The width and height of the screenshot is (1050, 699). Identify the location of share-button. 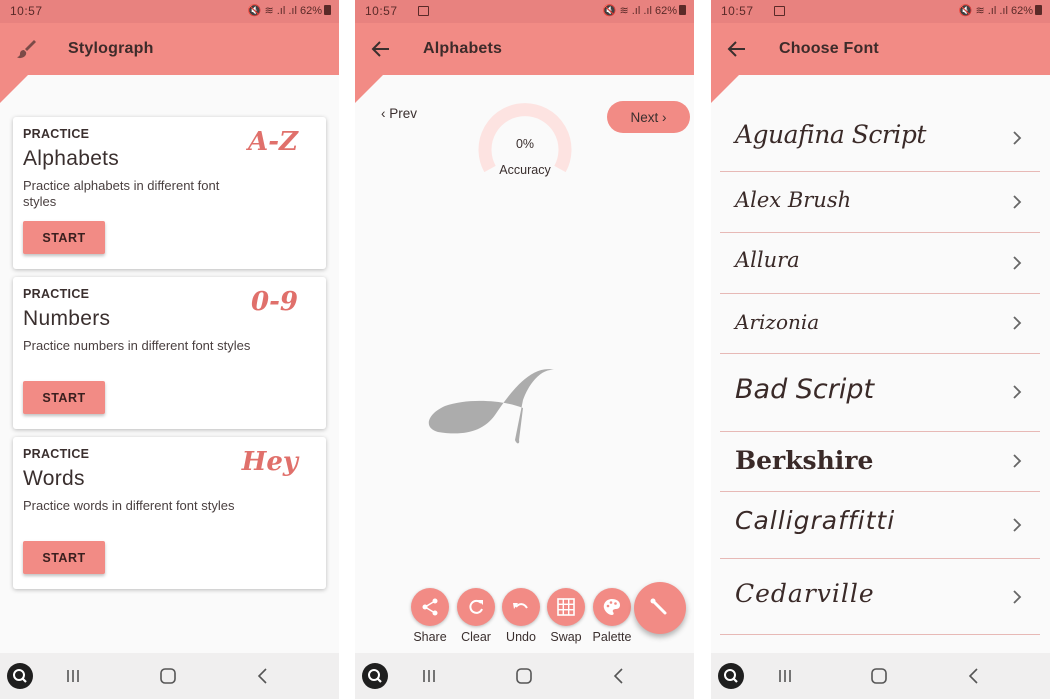
(430, 607).